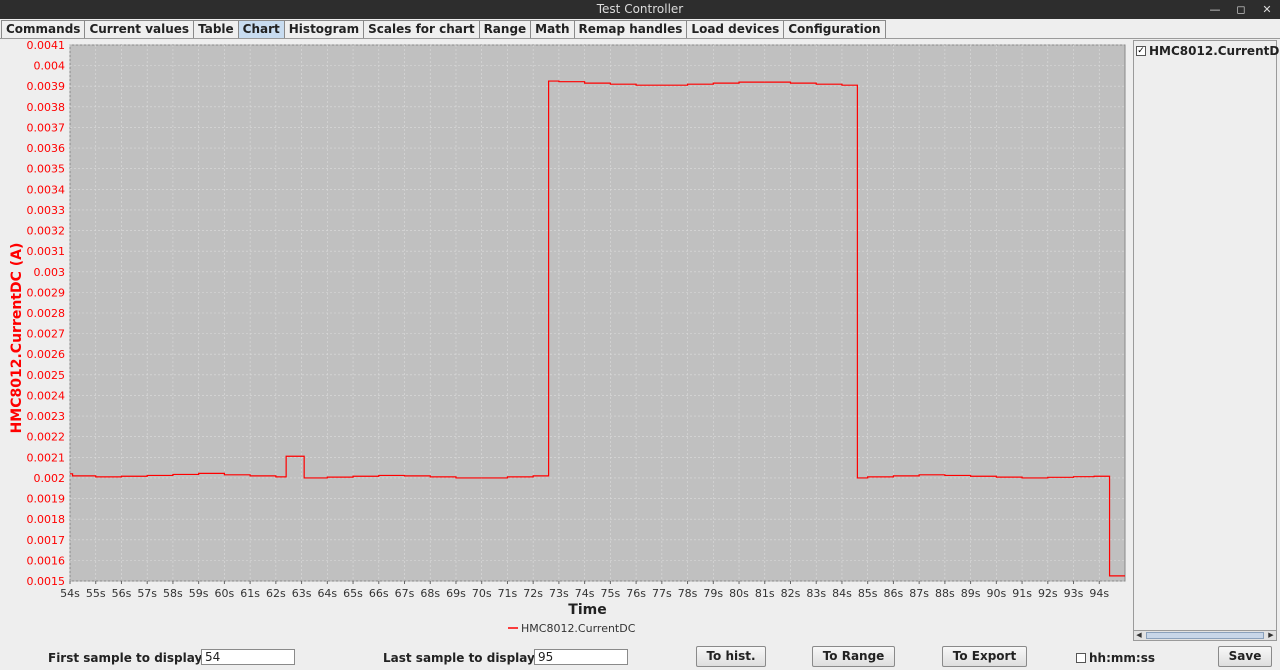 This screenshot has height=670, width=1280. I want to click on series-list-label: HMC8012.CurrentDC, so click(1214, 51).